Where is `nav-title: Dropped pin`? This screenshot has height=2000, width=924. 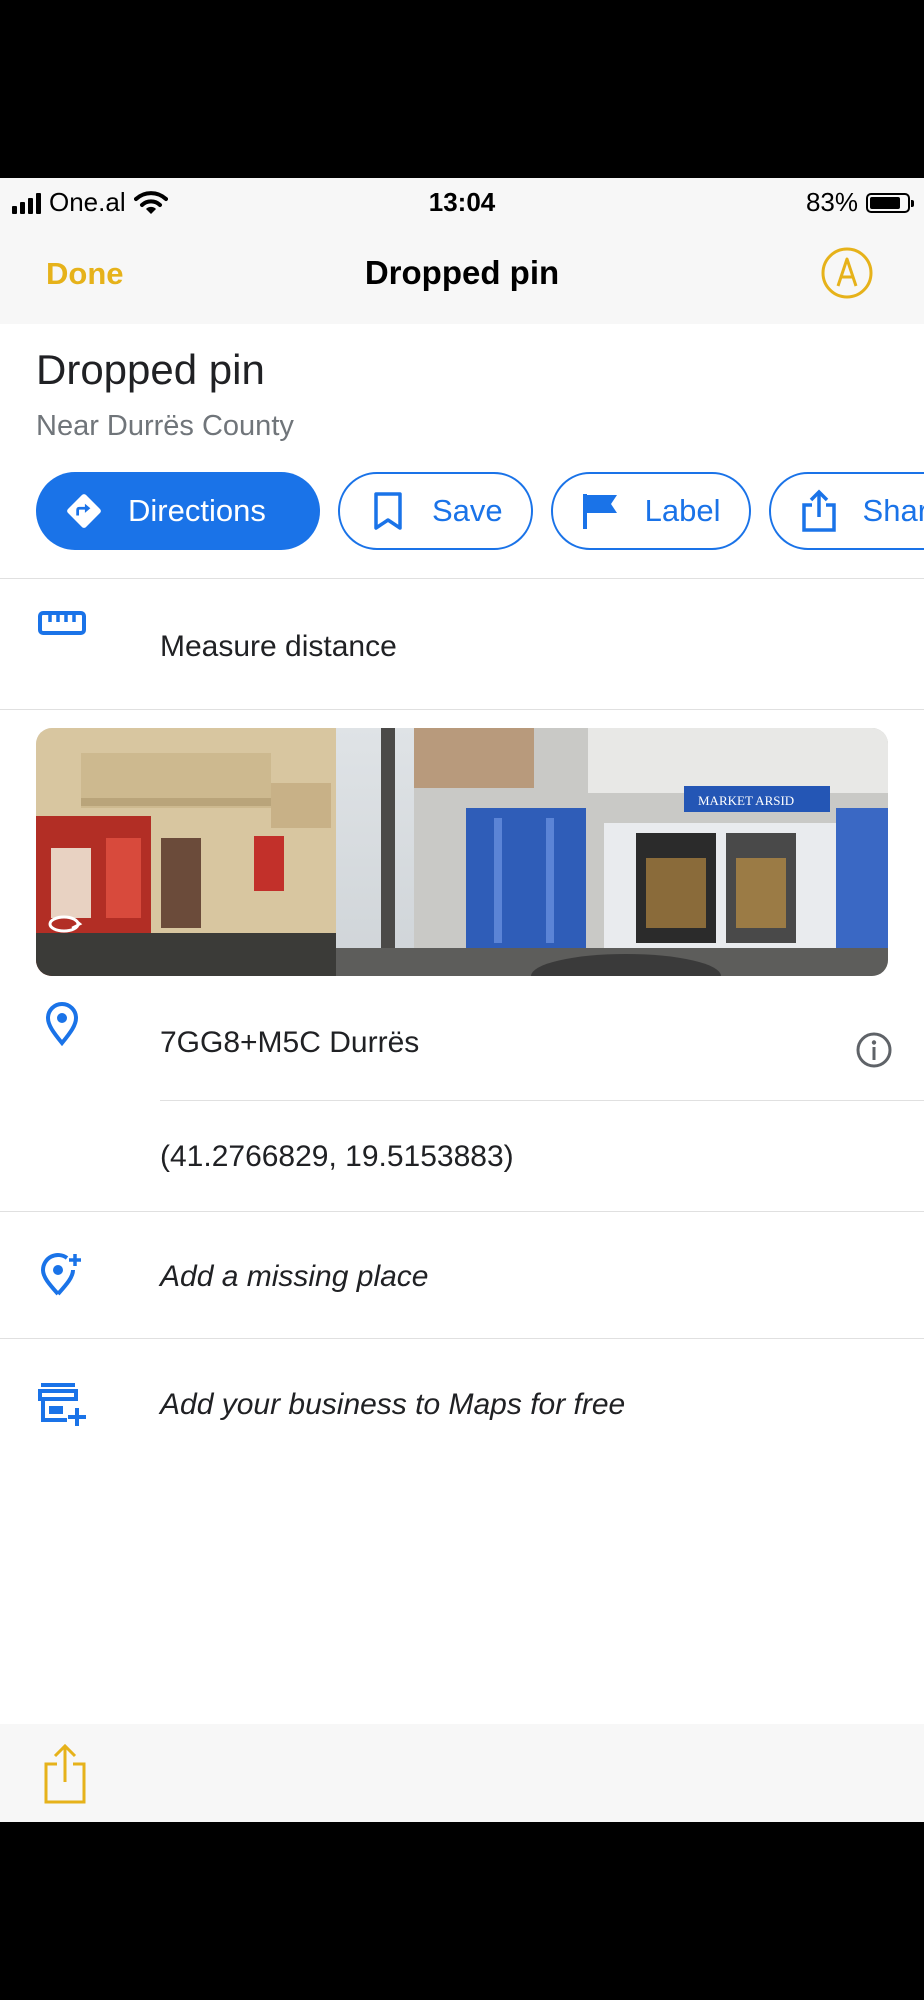 nav-title: Dropped pin is located at coordinates (462, 272).